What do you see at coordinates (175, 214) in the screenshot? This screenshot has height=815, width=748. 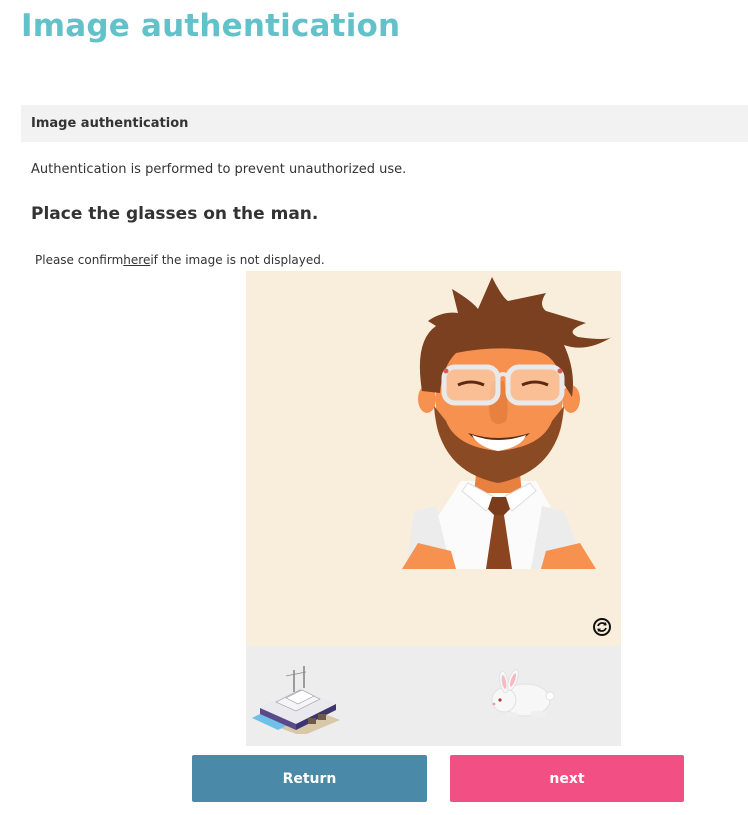 I see `instruction-text: Place the glasses on the man.` at bounding box center [175, 214].